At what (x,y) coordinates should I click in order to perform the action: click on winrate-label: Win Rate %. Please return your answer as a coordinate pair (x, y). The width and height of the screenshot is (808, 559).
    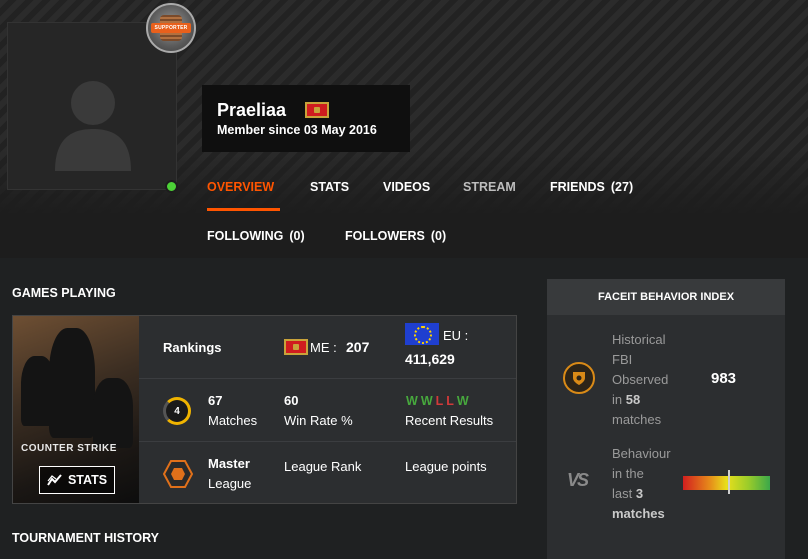
    Looking at the image, I should click on (318, 420).